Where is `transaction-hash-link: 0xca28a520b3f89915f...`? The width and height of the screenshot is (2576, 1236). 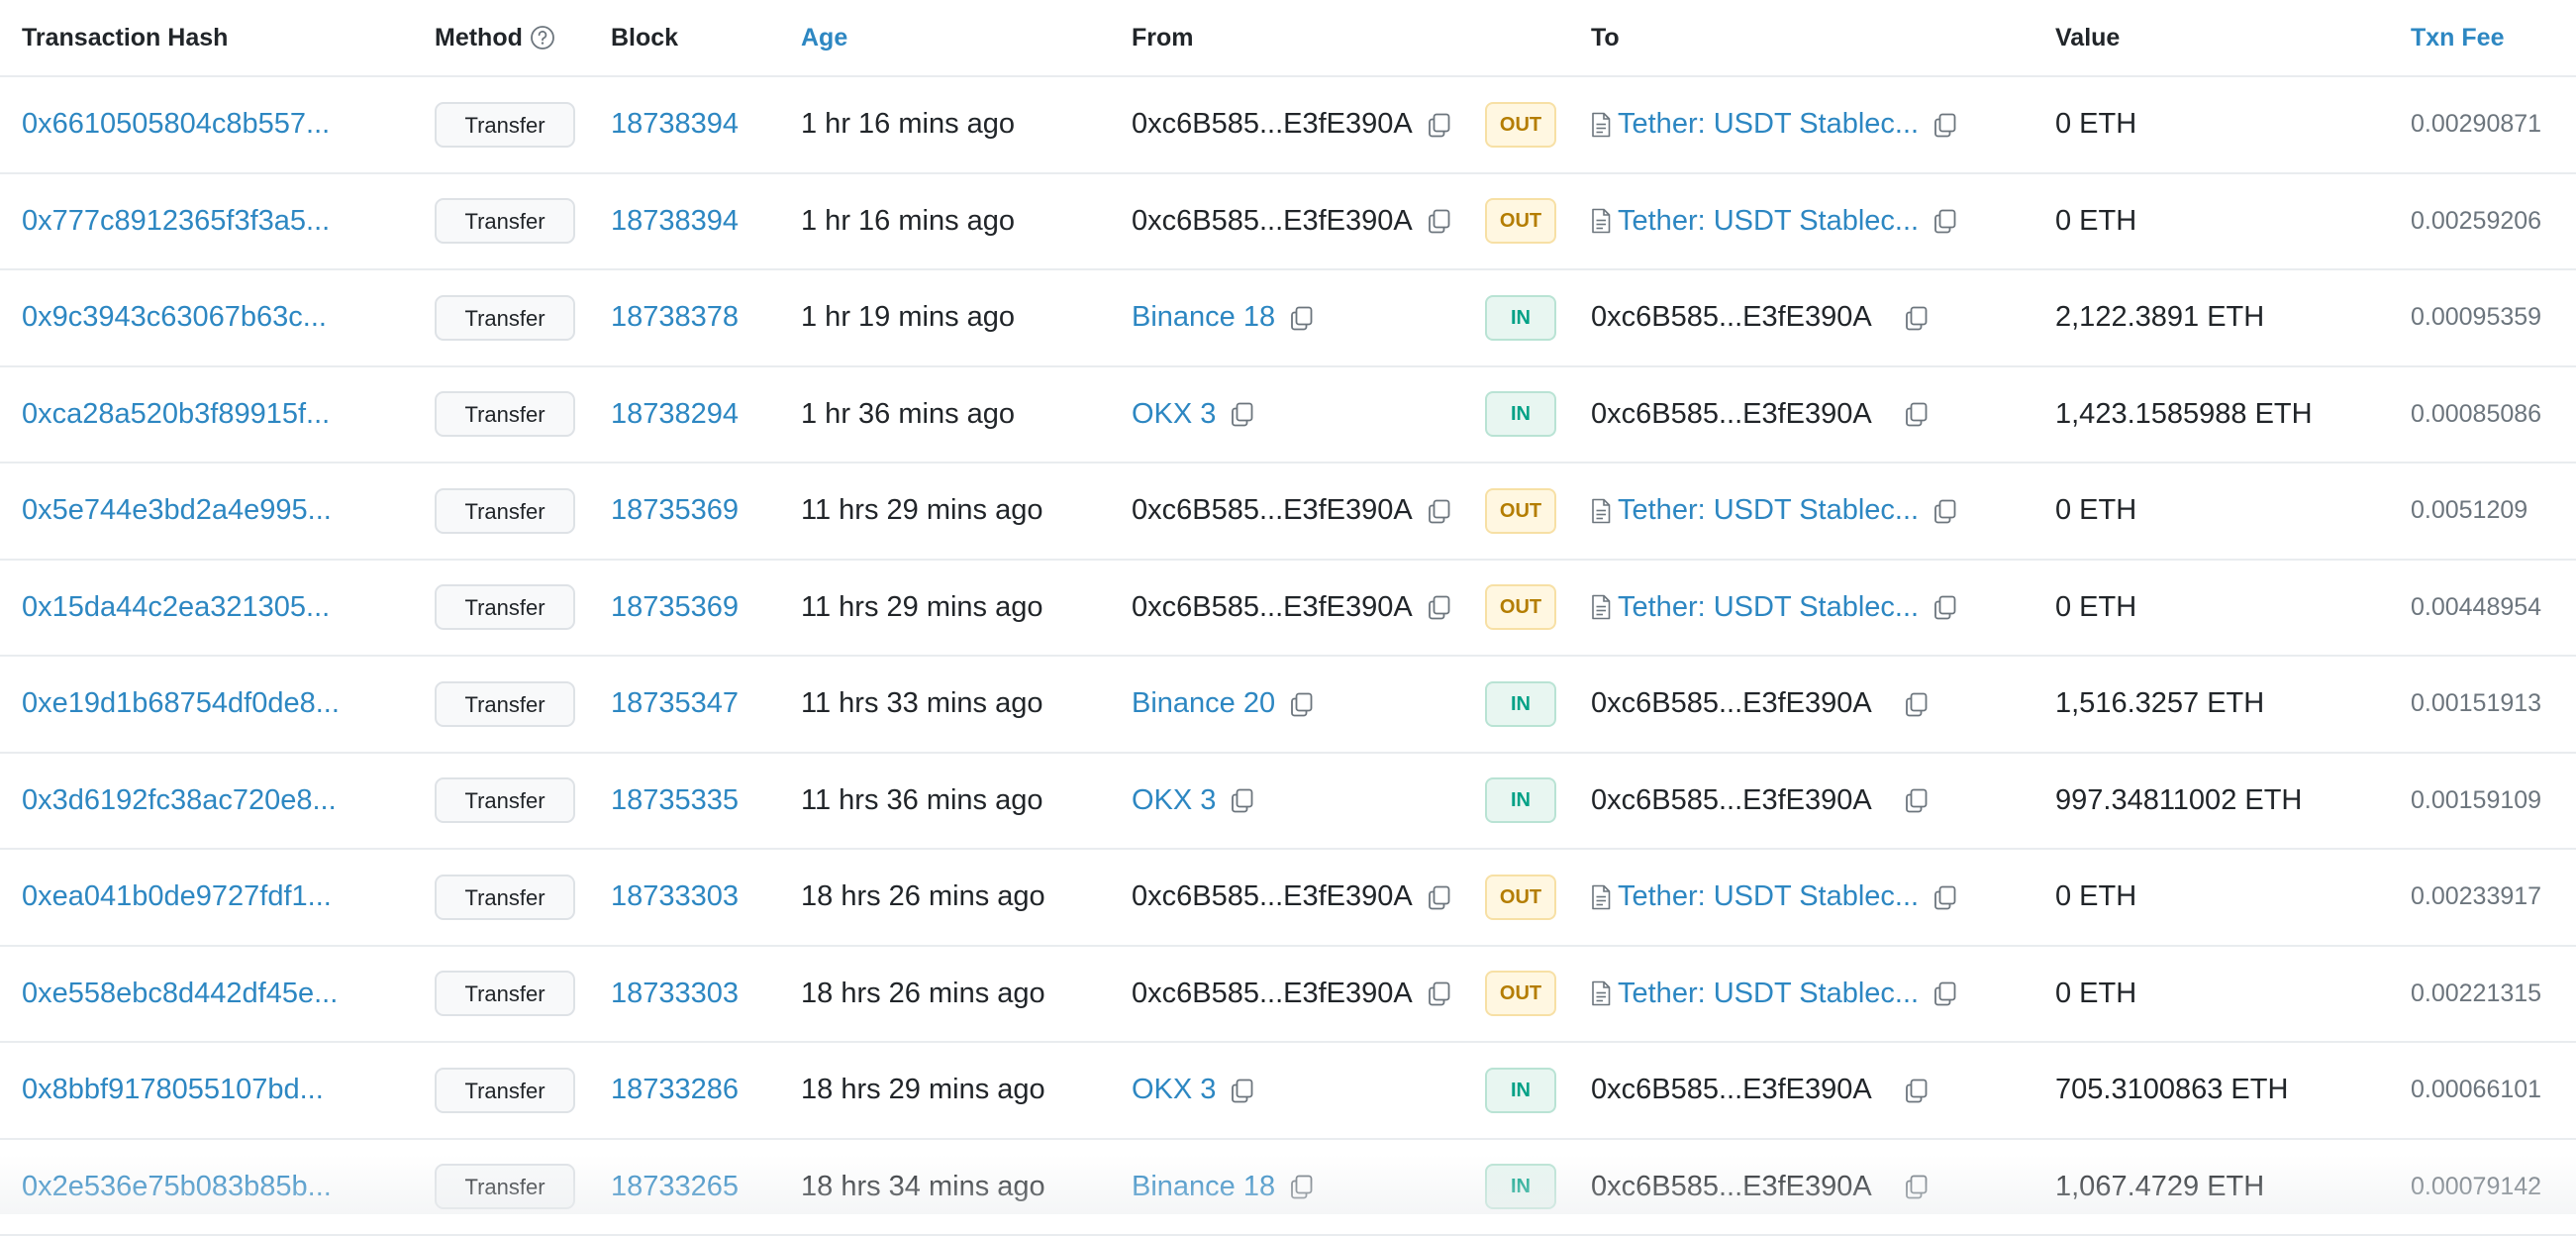 transaction-hash-link: 0xca28a520b3f89915f... is located at coordinates (176, 414).